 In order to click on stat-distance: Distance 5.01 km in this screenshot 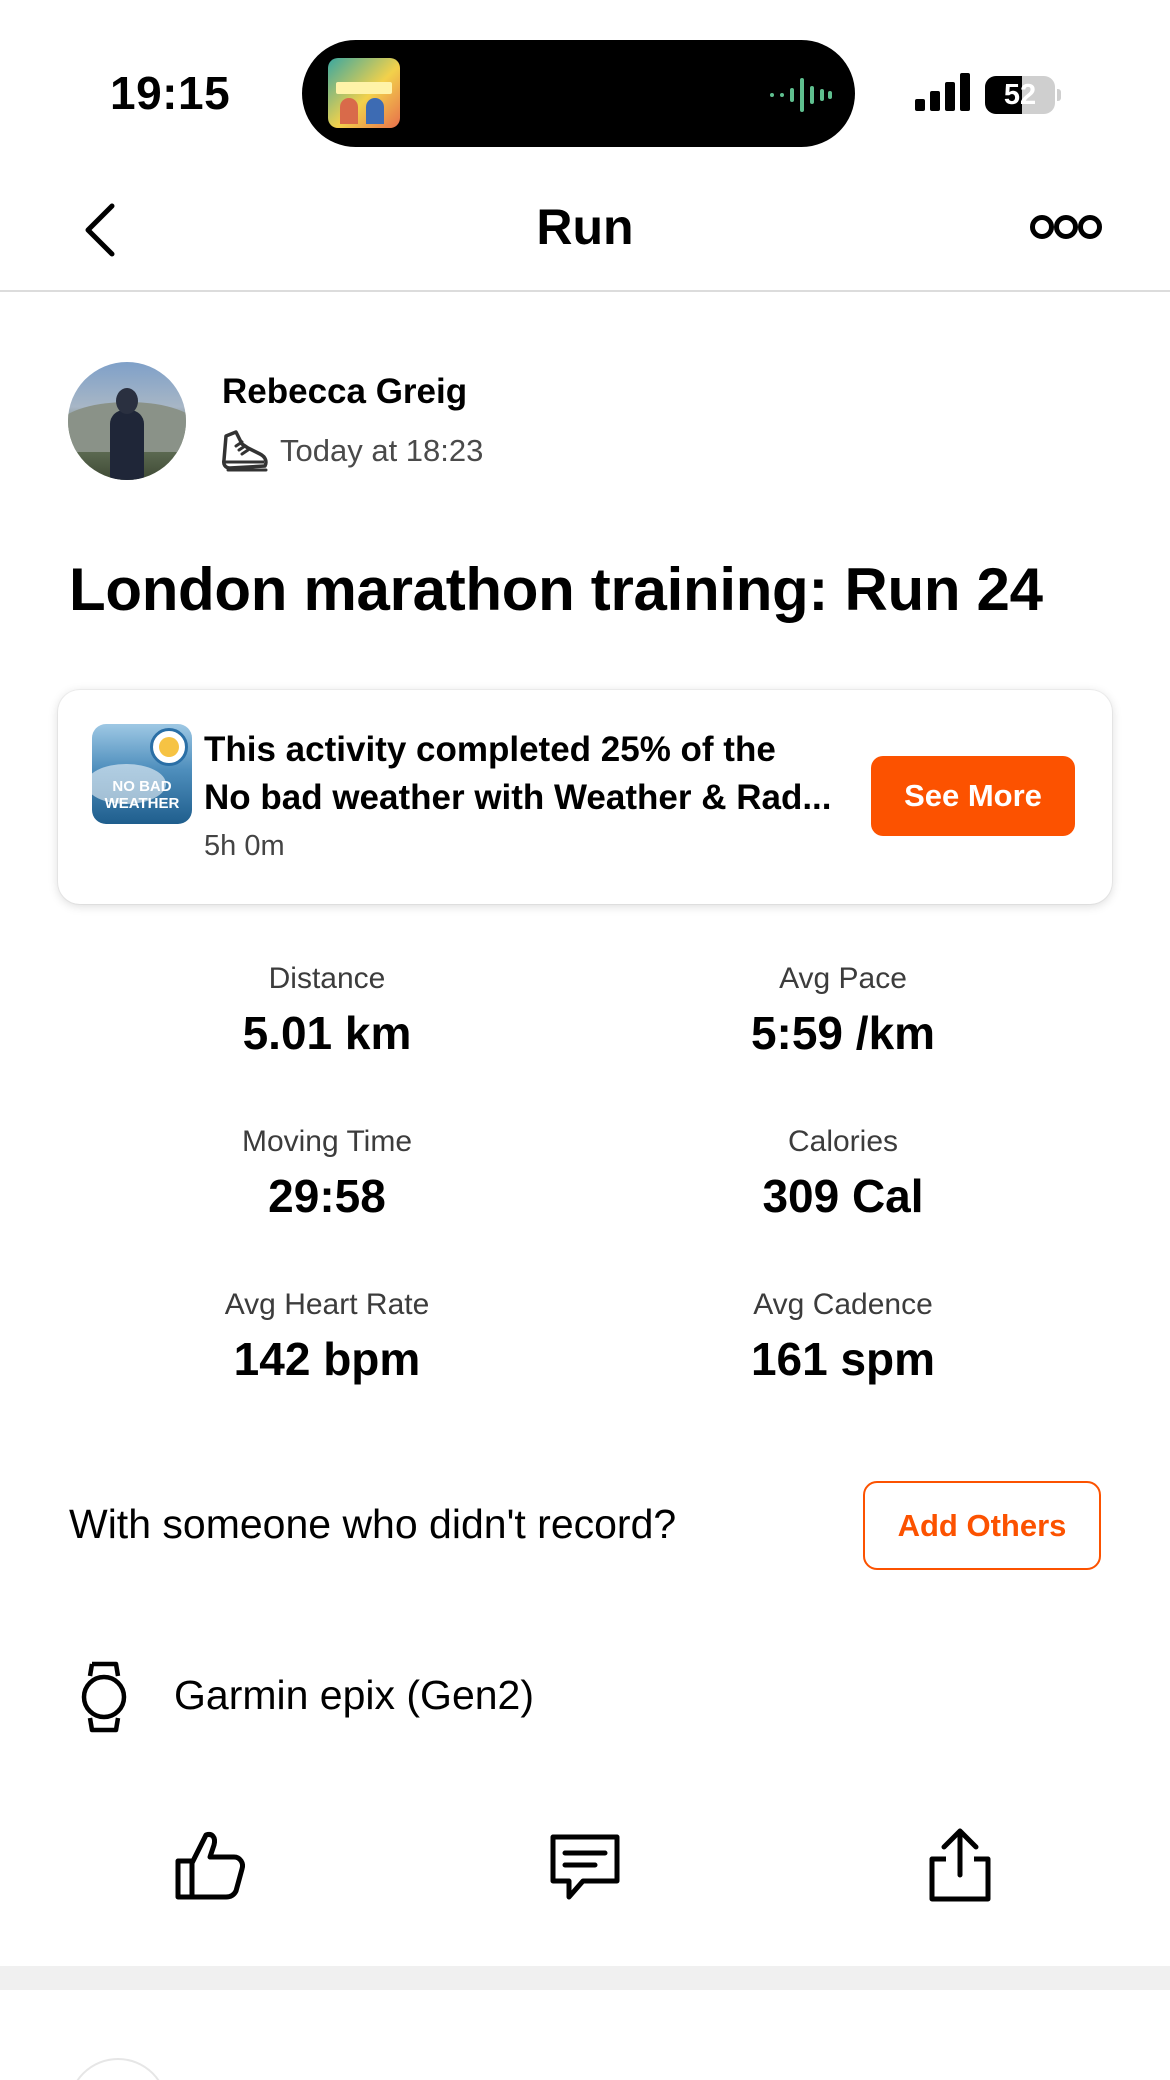, I will do `click(327, 1011)`.